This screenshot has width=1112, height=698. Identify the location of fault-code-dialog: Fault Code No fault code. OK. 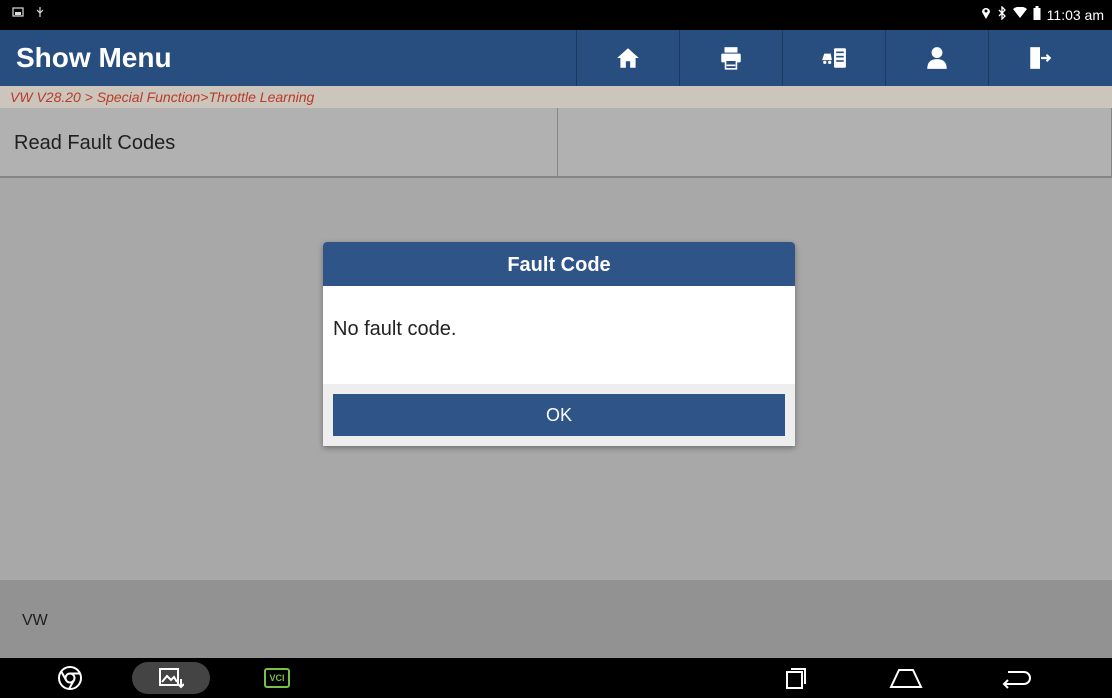
(559, 344).